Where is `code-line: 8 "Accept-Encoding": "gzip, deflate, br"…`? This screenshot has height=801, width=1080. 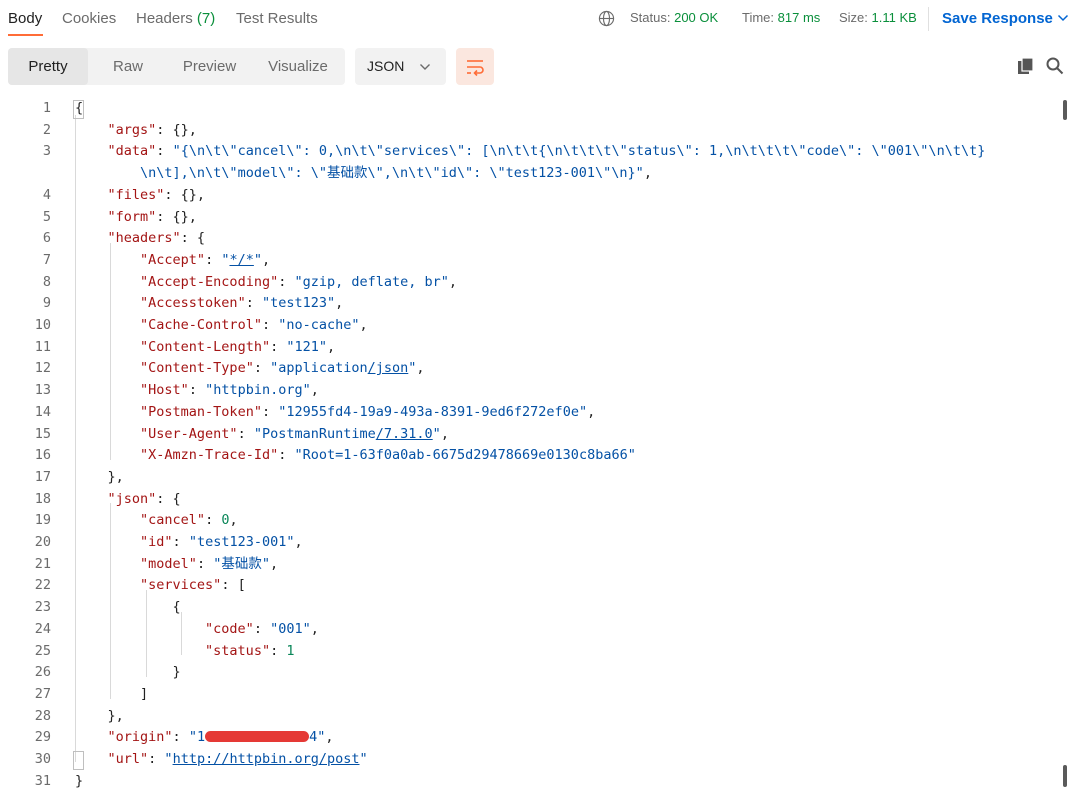
code-line: 8 "Accept-Encoding": "gzip, deflate, br"… is located at coordinates (525, 283).